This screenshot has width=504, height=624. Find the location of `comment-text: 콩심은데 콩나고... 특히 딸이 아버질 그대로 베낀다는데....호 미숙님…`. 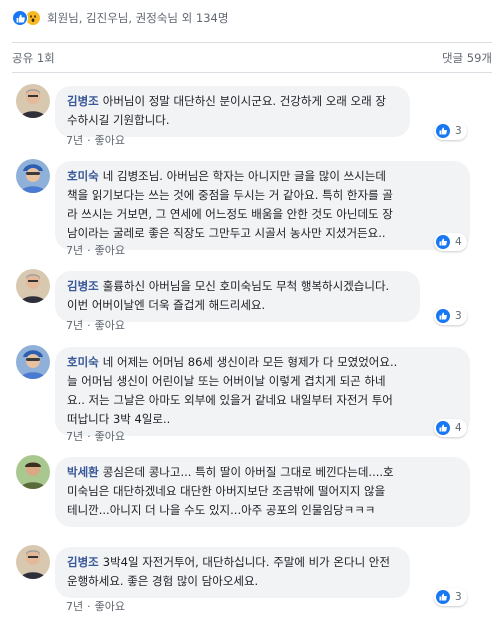

comment-text: 콩심은데 콩나고... 특히 딸이 아버질 그대로 베낀다는데....호 미숙님… is located at coordinates (230, 491).